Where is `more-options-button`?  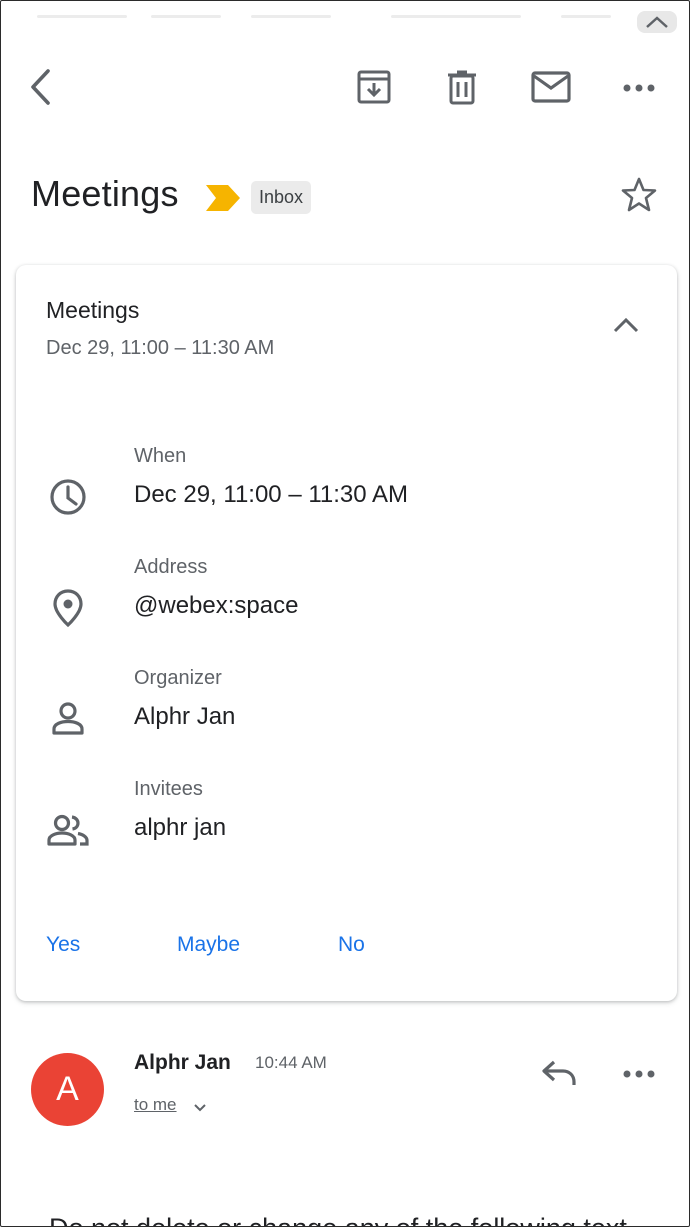 more-options-button is located at coordinates (639, 89).